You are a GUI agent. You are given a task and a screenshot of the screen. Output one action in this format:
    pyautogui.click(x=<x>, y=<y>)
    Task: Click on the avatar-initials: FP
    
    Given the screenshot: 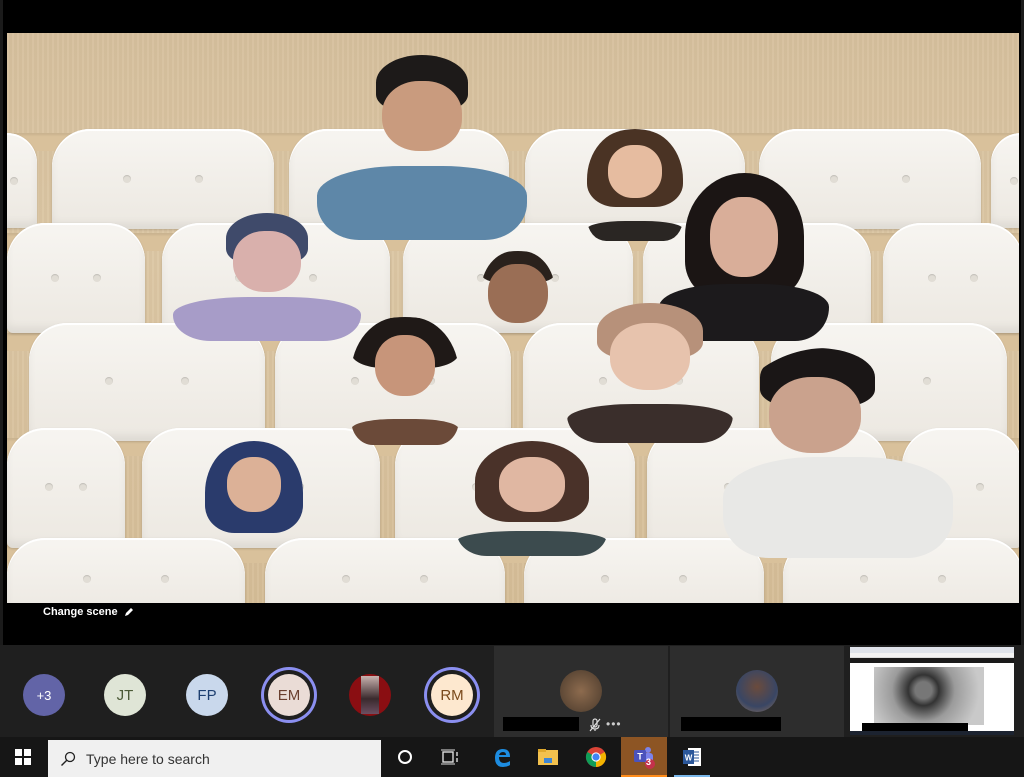 What is the action you would take?
    pyautogui.click(x=207, y=695)
    